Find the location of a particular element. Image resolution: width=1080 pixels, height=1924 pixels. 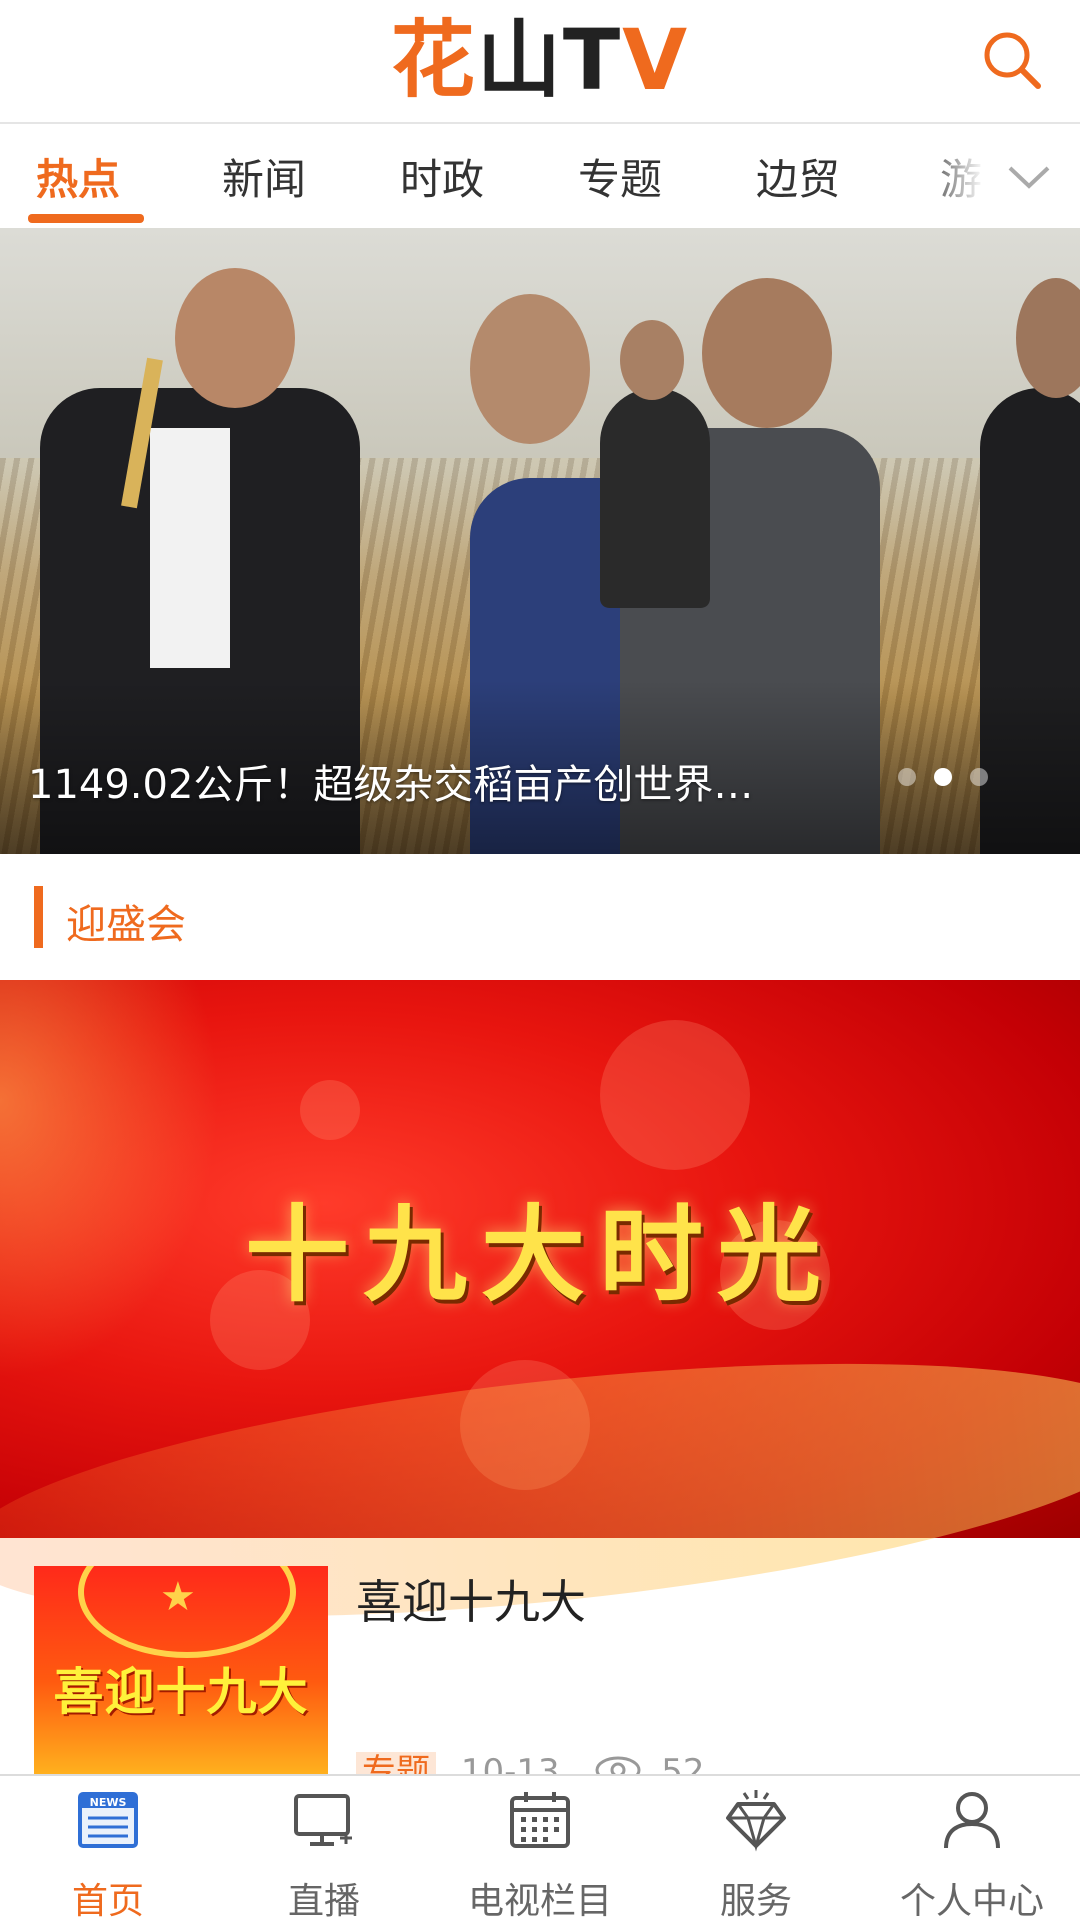

section-accent-bar is located at coordinates (38, 917).